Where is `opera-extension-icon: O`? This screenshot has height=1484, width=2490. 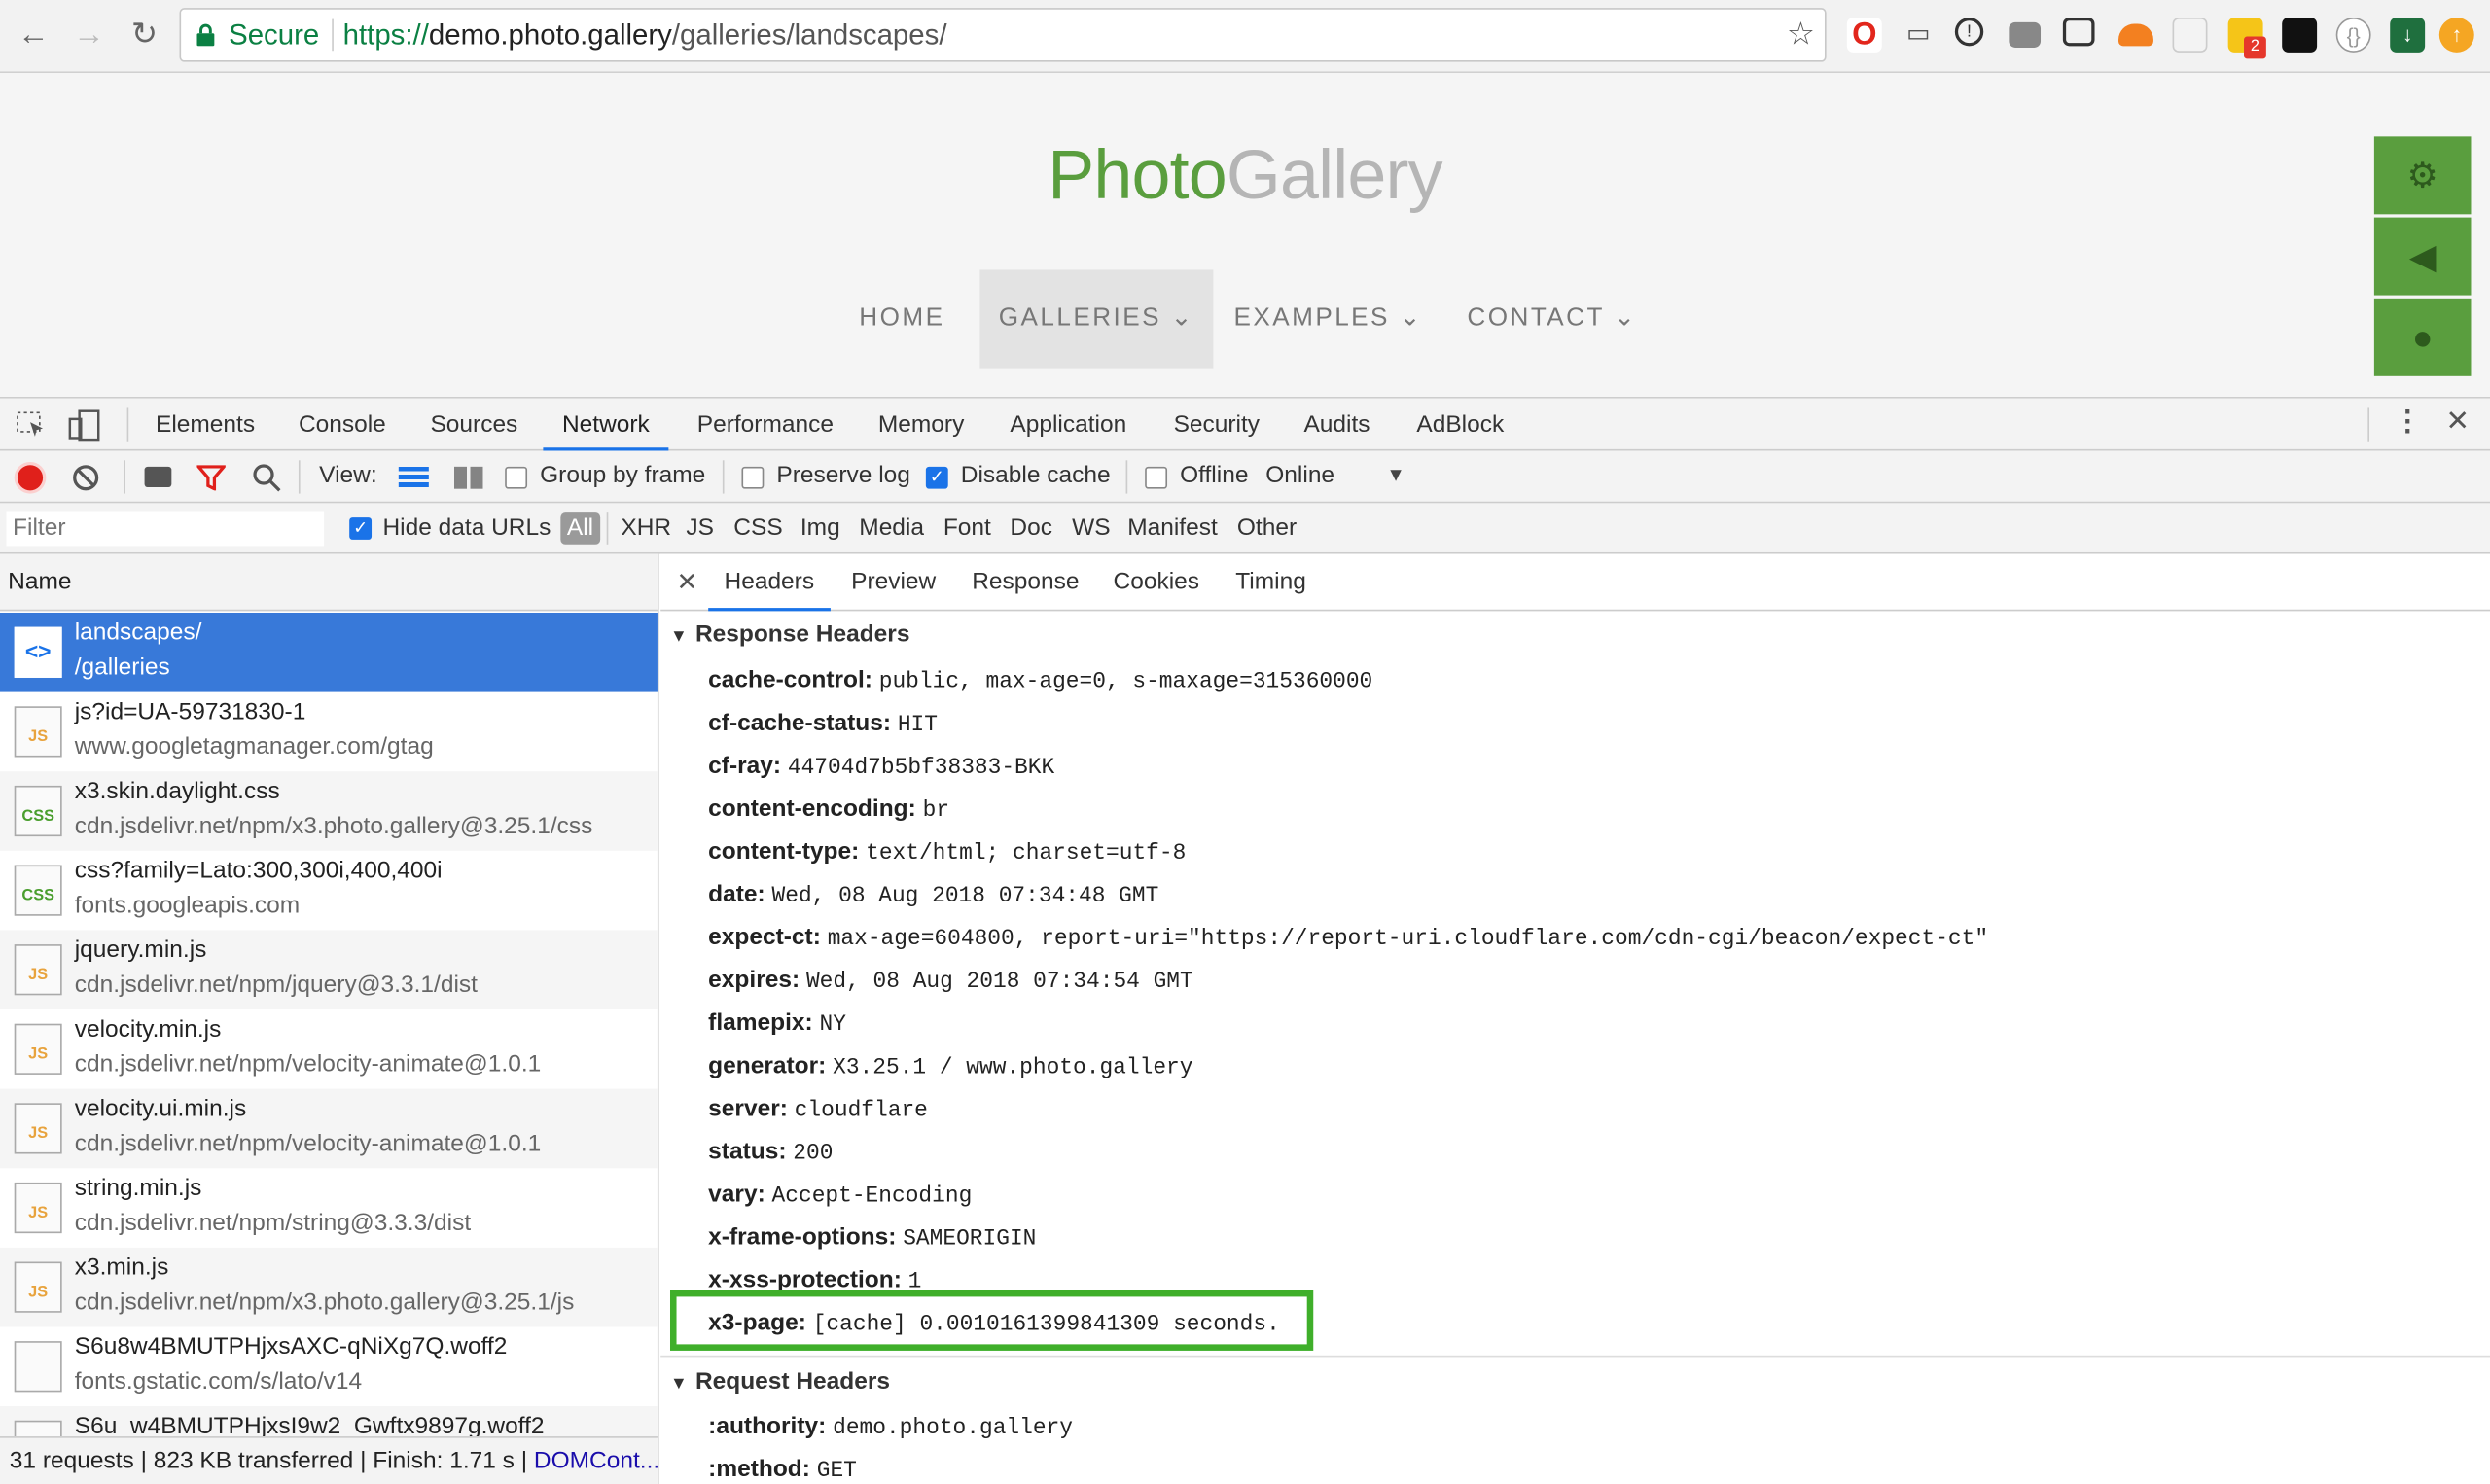 opera-extension-icon: O is located at coordinates (1864, 35).